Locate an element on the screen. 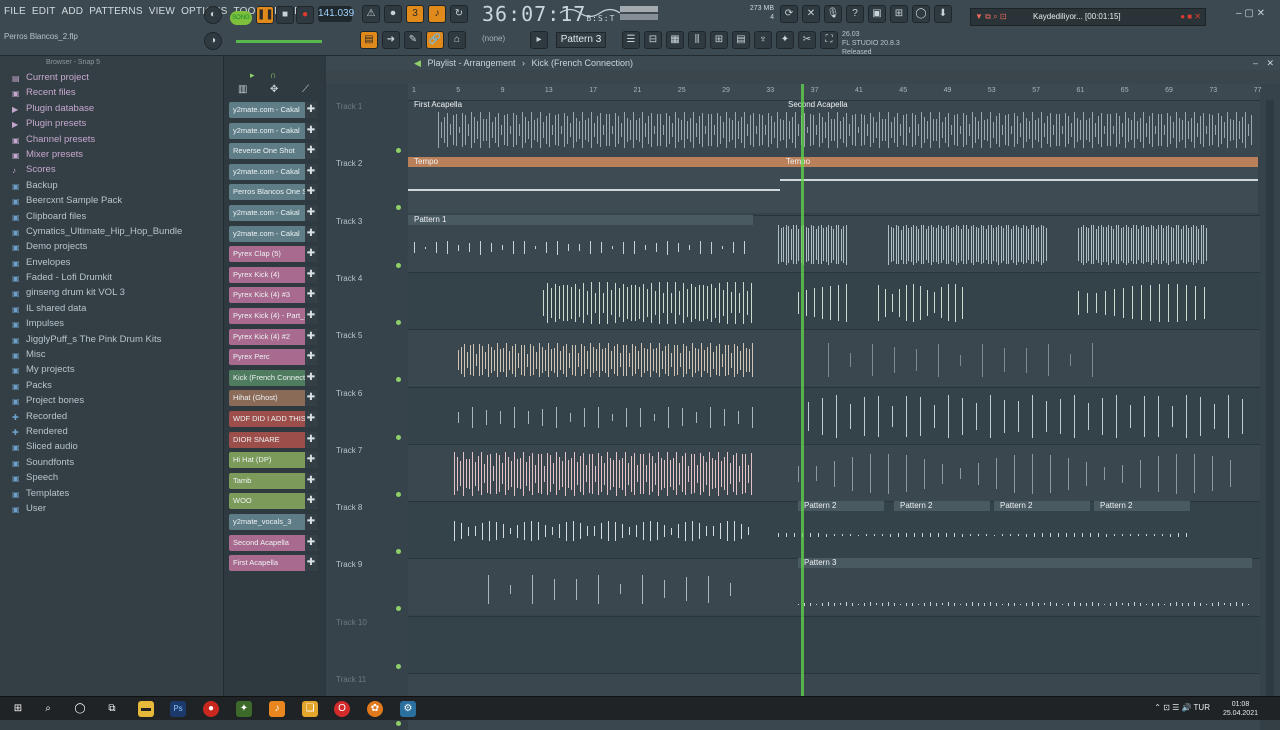 The width and height of the screenshot is (1280, 730). browser-item: ▣ Channel presets is located at coordinates (111, 141).